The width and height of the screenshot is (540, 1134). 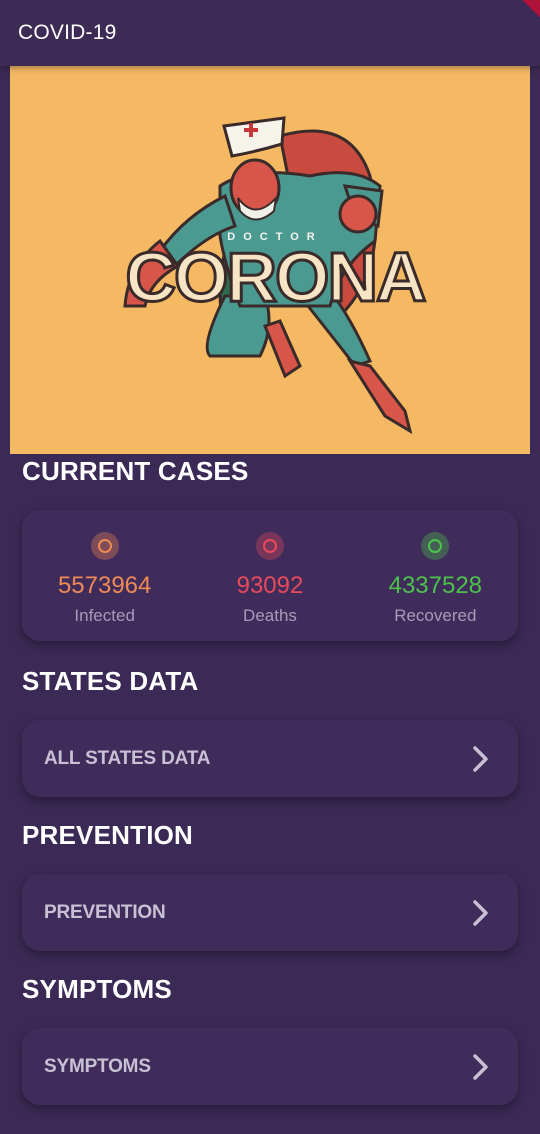 I want to click on hero-big-text: CORONA, so click(x=275, y=277).